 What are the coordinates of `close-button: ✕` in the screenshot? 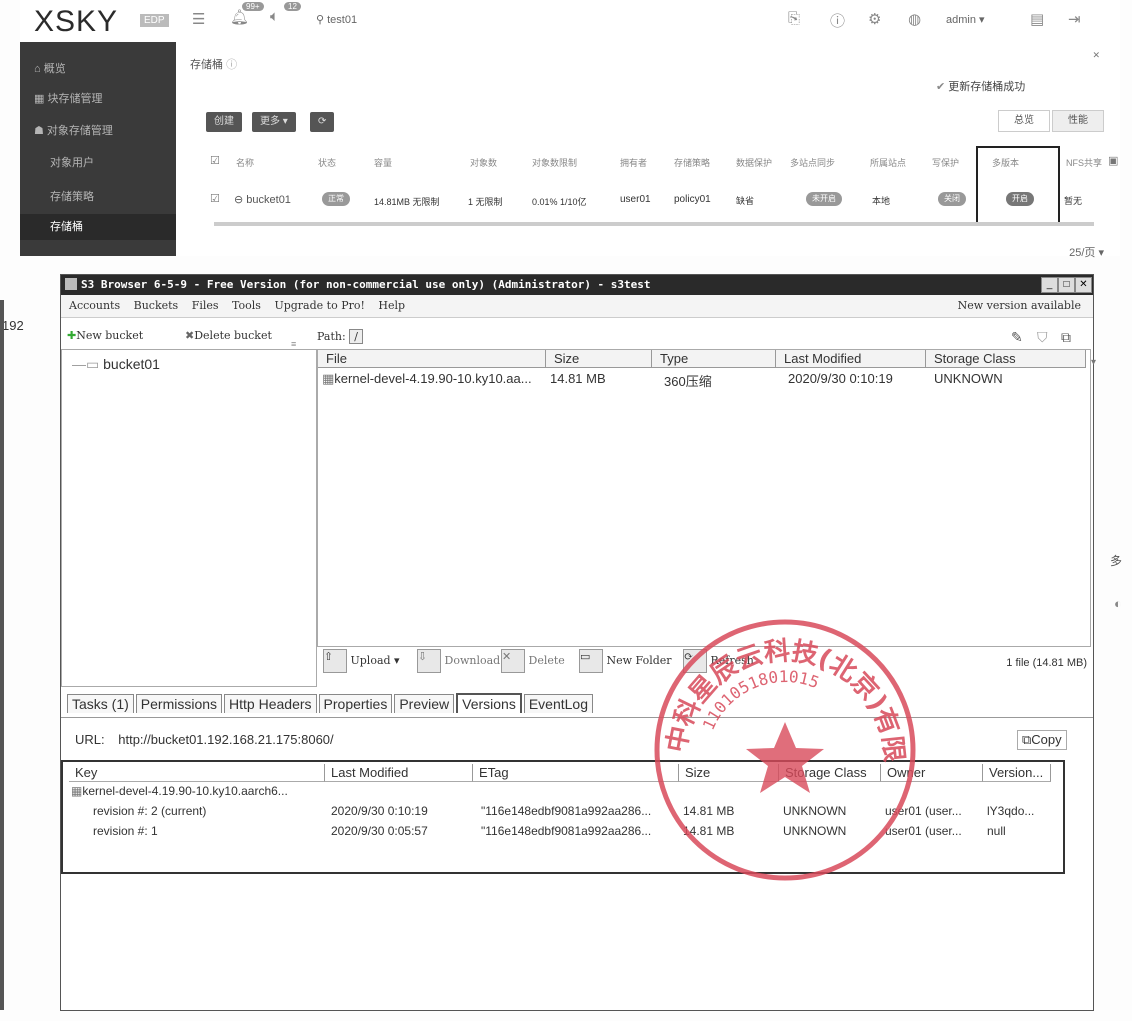 It's located at (1083, 285).